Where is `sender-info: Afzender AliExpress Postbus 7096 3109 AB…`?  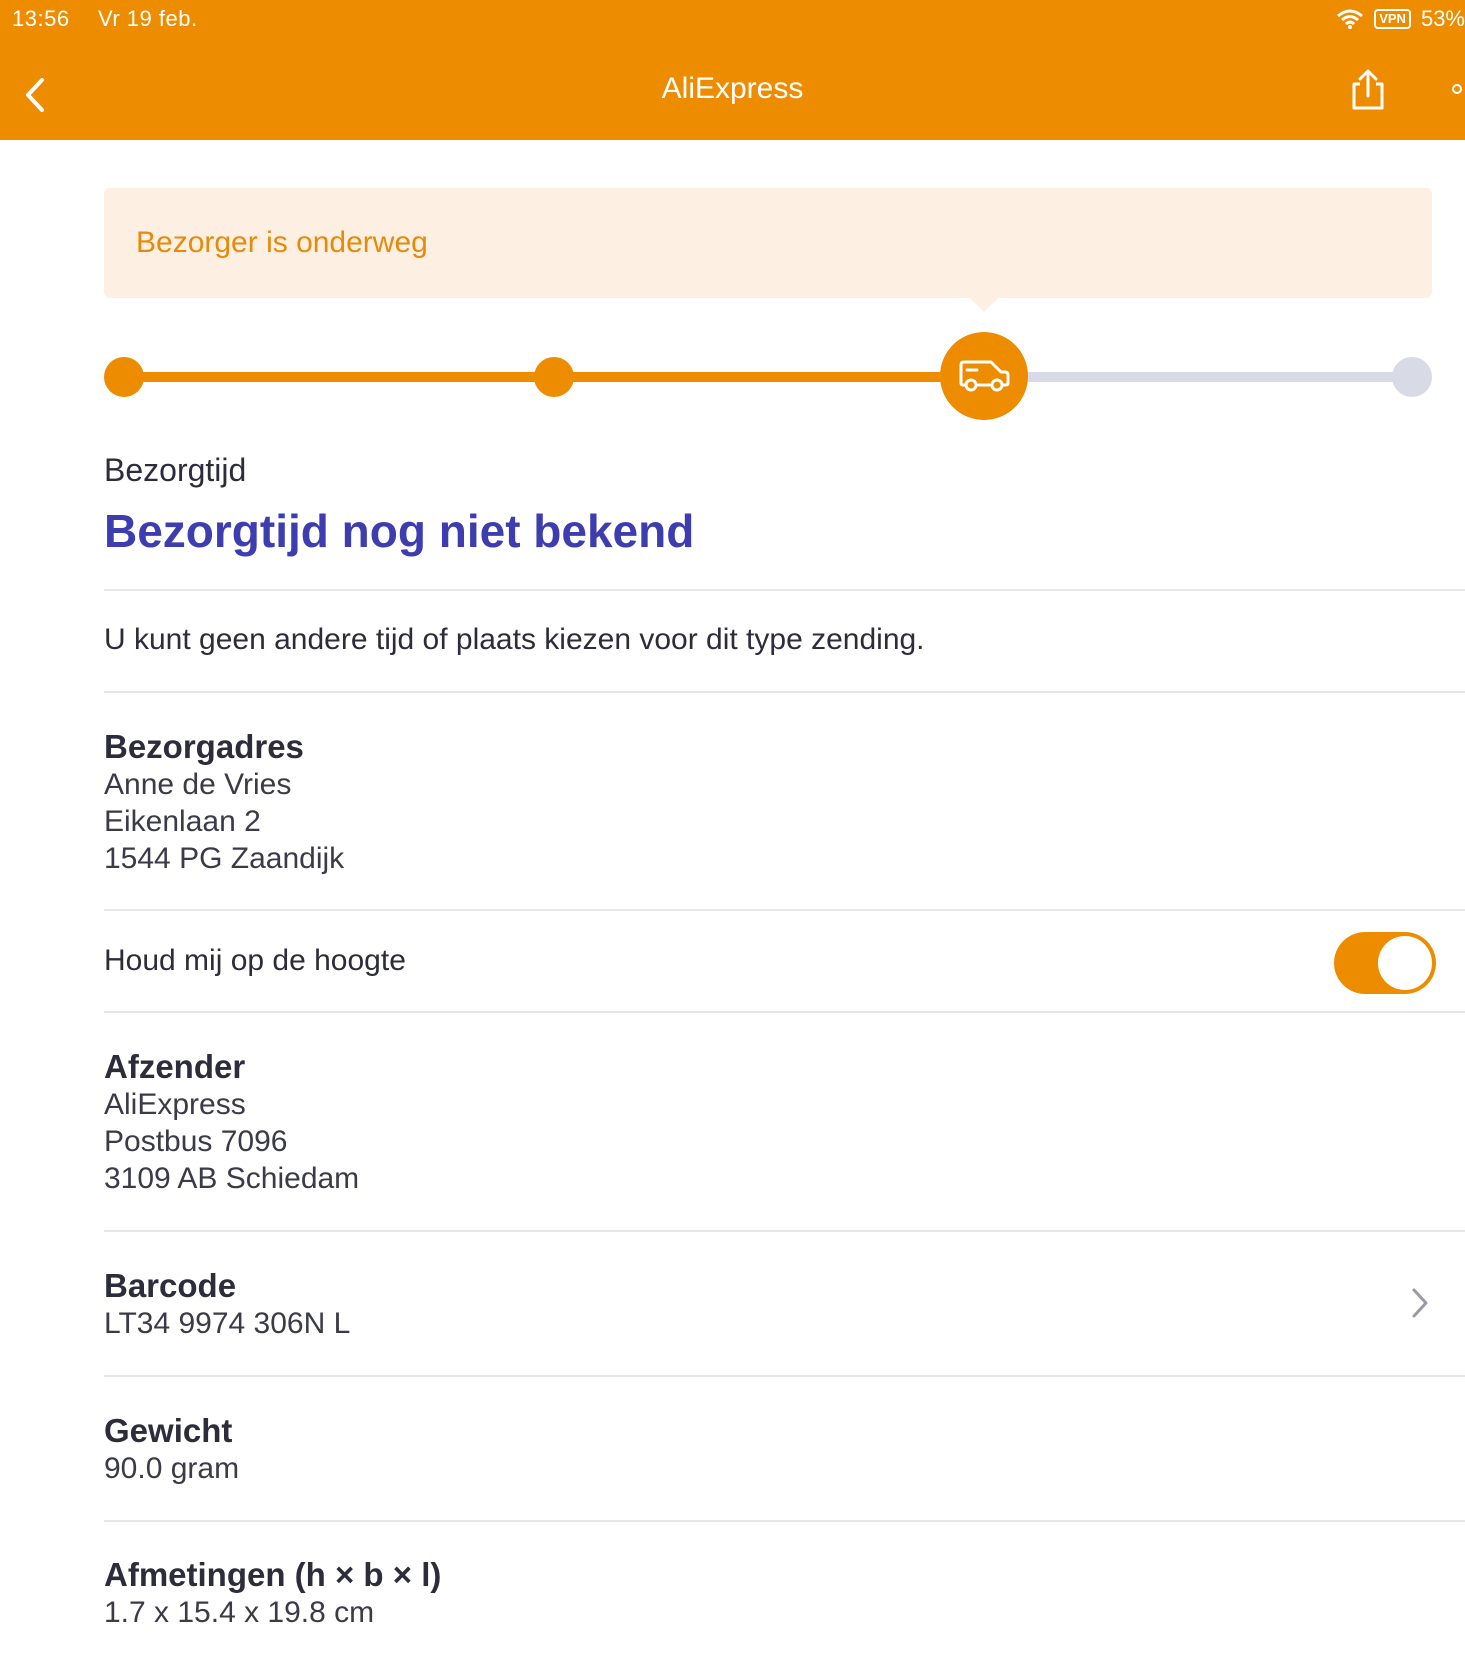
sender-info: Afzender AliExpress Postbus 7096 3109 AB… is located at coordinates (231, 1122).